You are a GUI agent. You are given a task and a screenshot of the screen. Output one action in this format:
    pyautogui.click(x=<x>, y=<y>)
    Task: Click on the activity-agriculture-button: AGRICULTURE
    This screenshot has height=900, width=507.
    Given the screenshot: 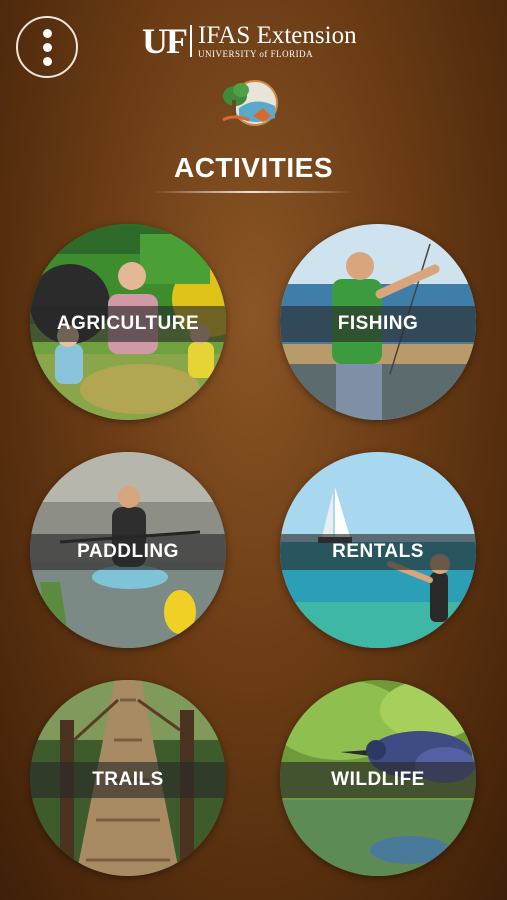 What is the action you would take?
    pyautogui.click(x=128, y=322)
    